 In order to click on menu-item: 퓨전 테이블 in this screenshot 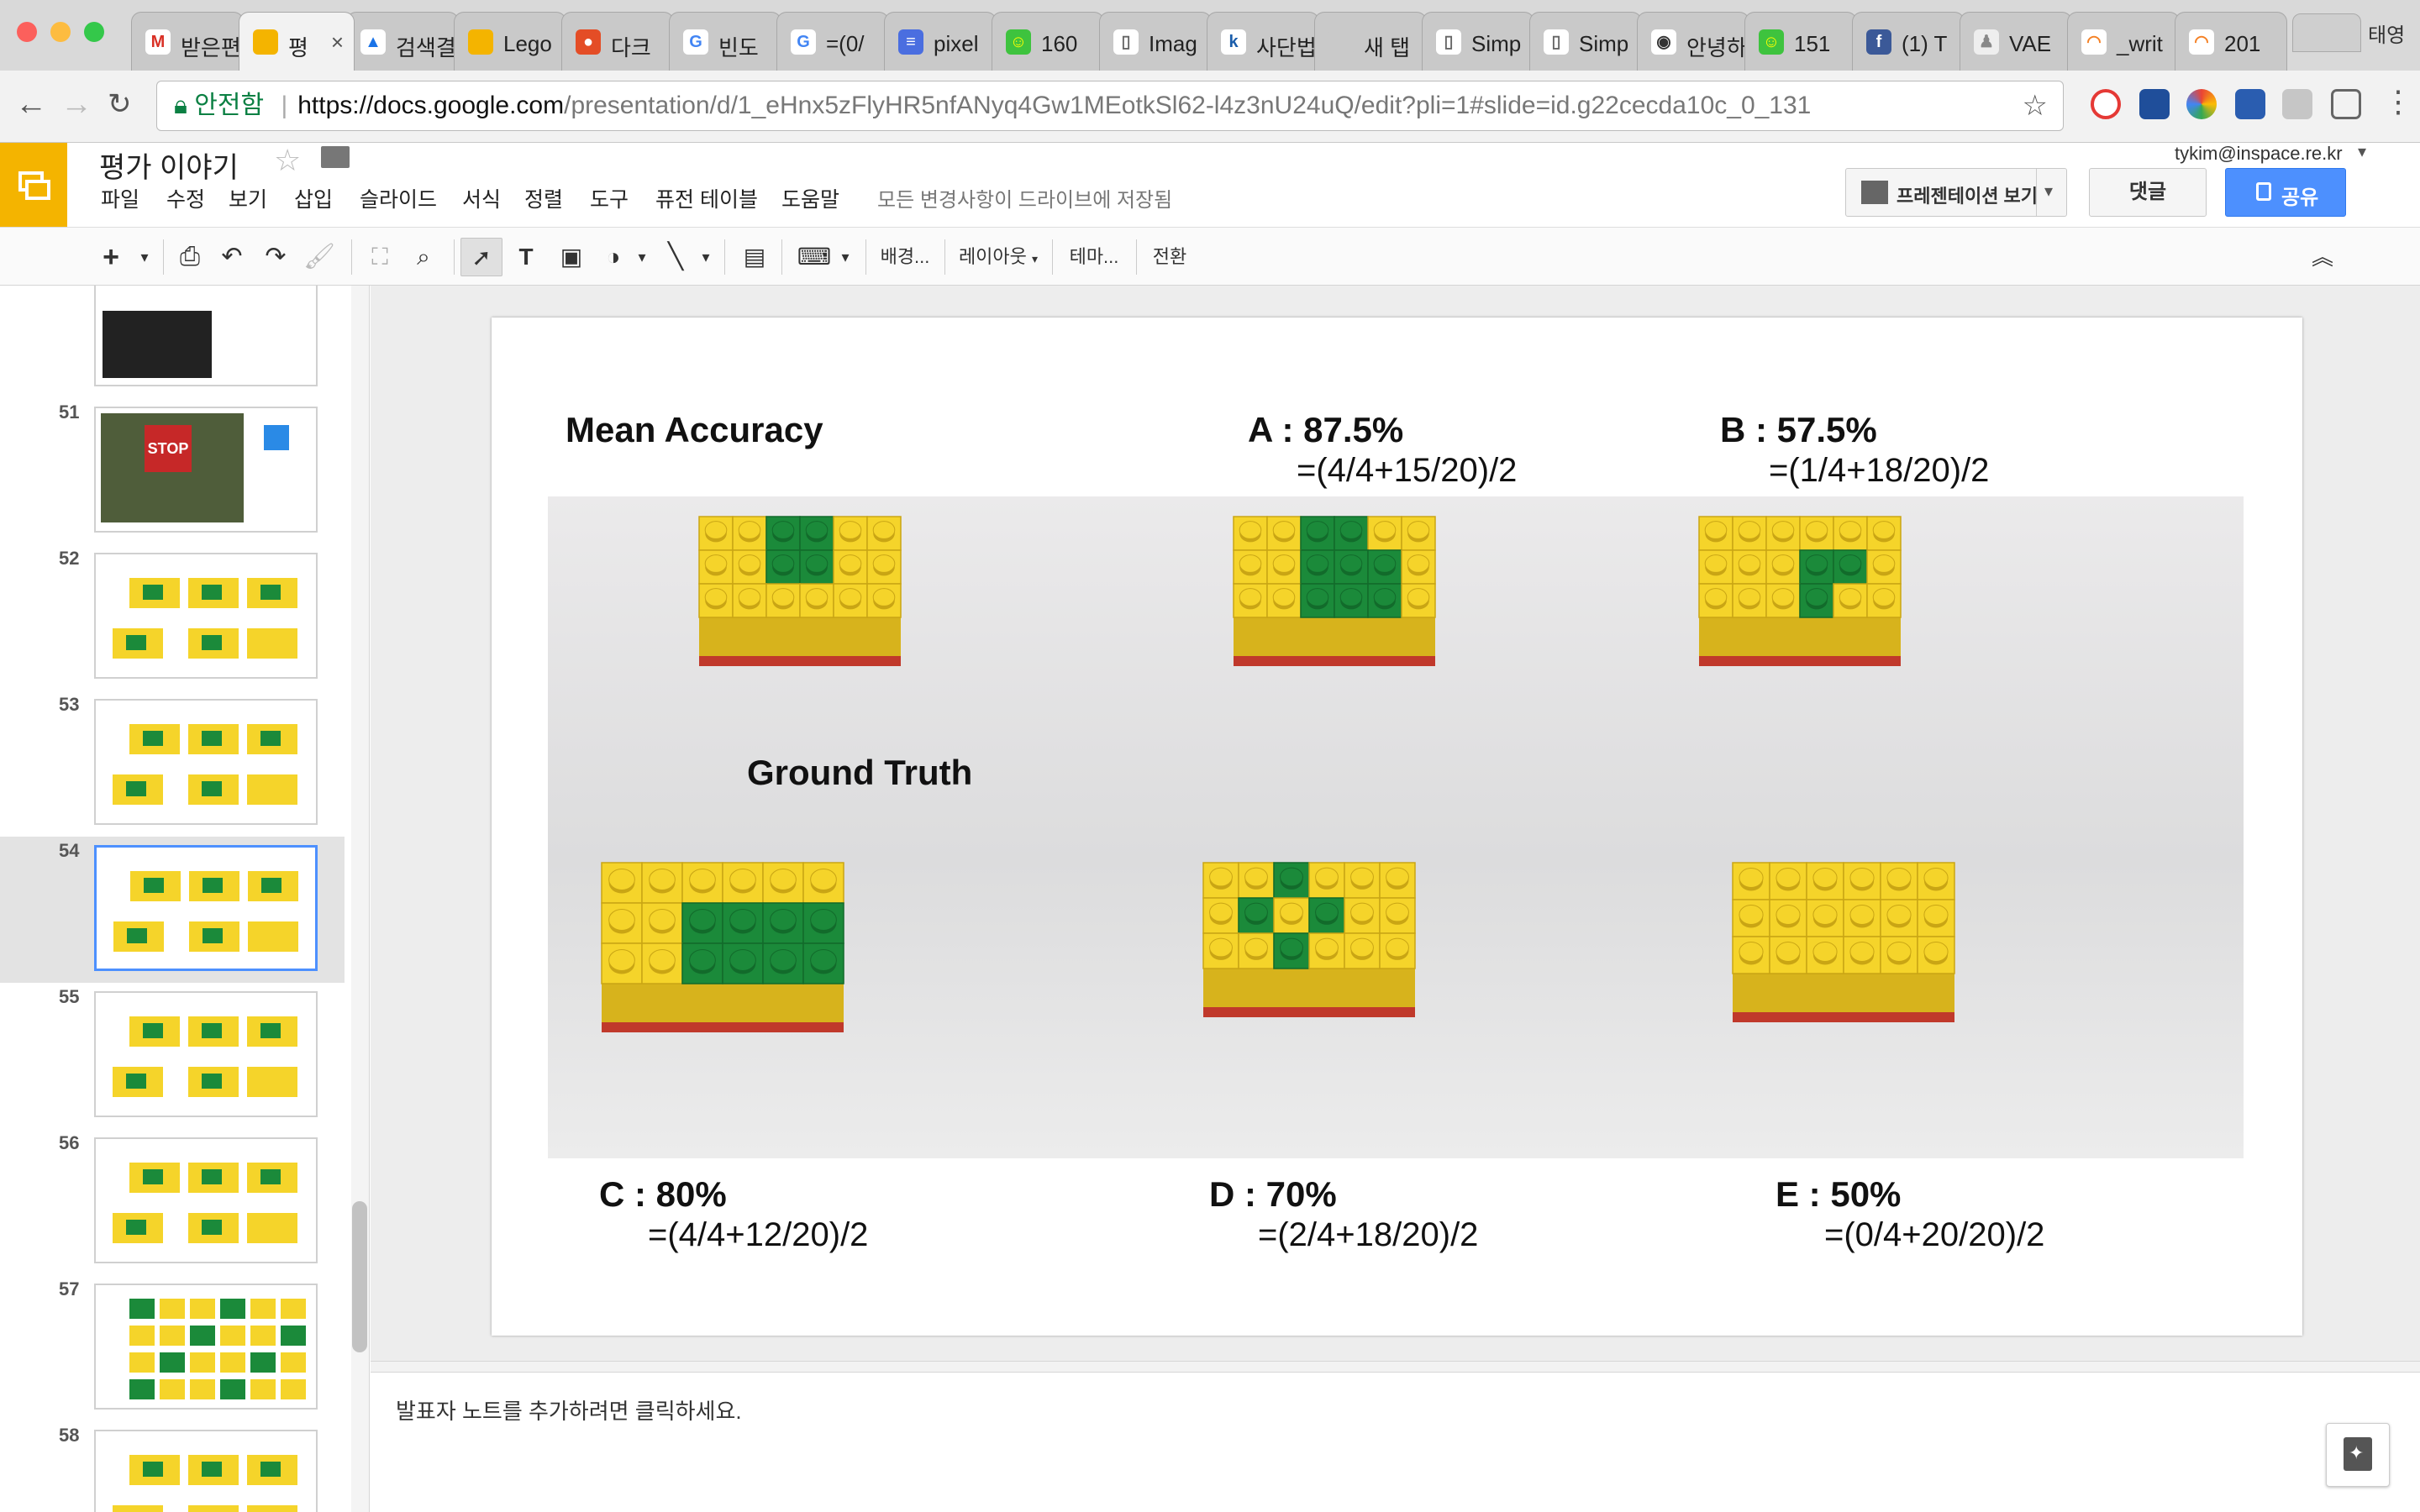, I will do `click(706, 198)`.